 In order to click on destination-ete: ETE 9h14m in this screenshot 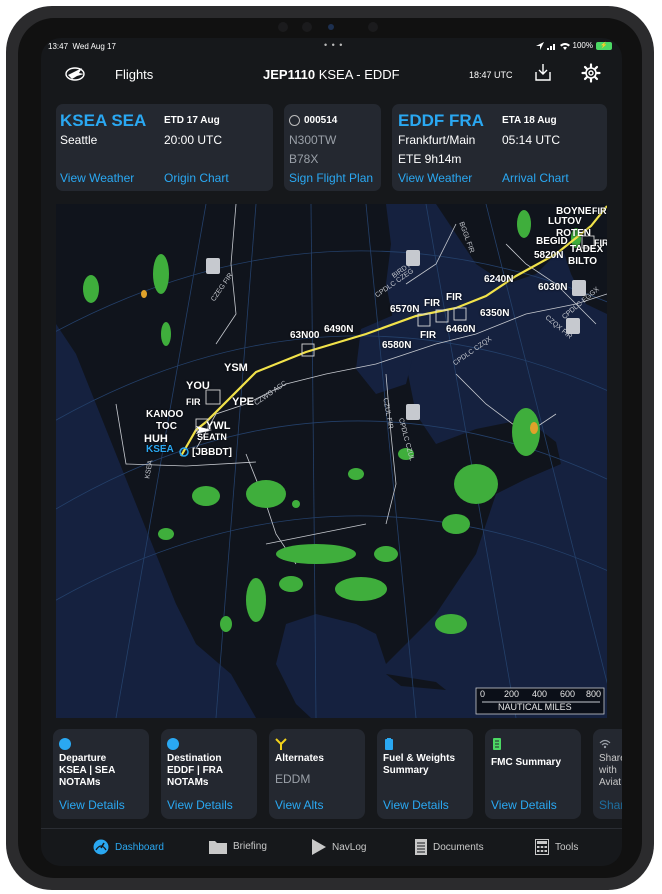, I will do `click(430, 159)`.